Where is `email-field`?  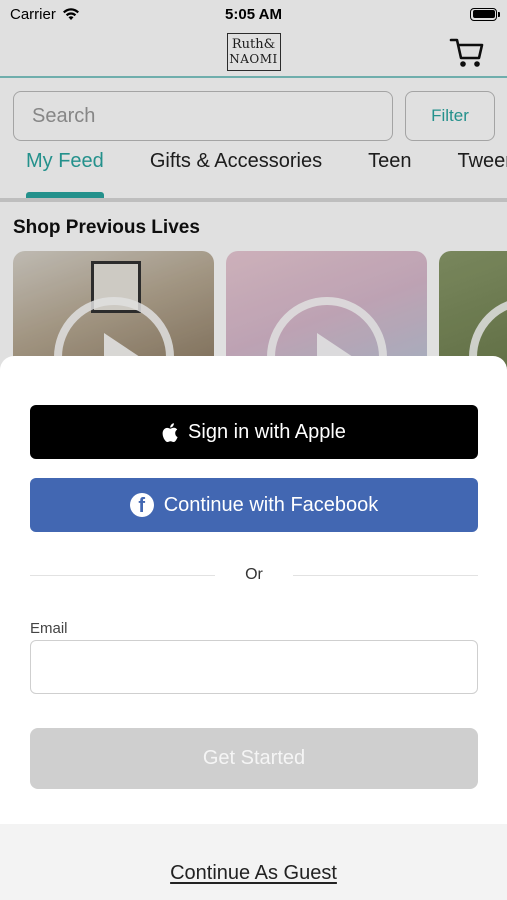 email-field is located at coordinates (254, 667).